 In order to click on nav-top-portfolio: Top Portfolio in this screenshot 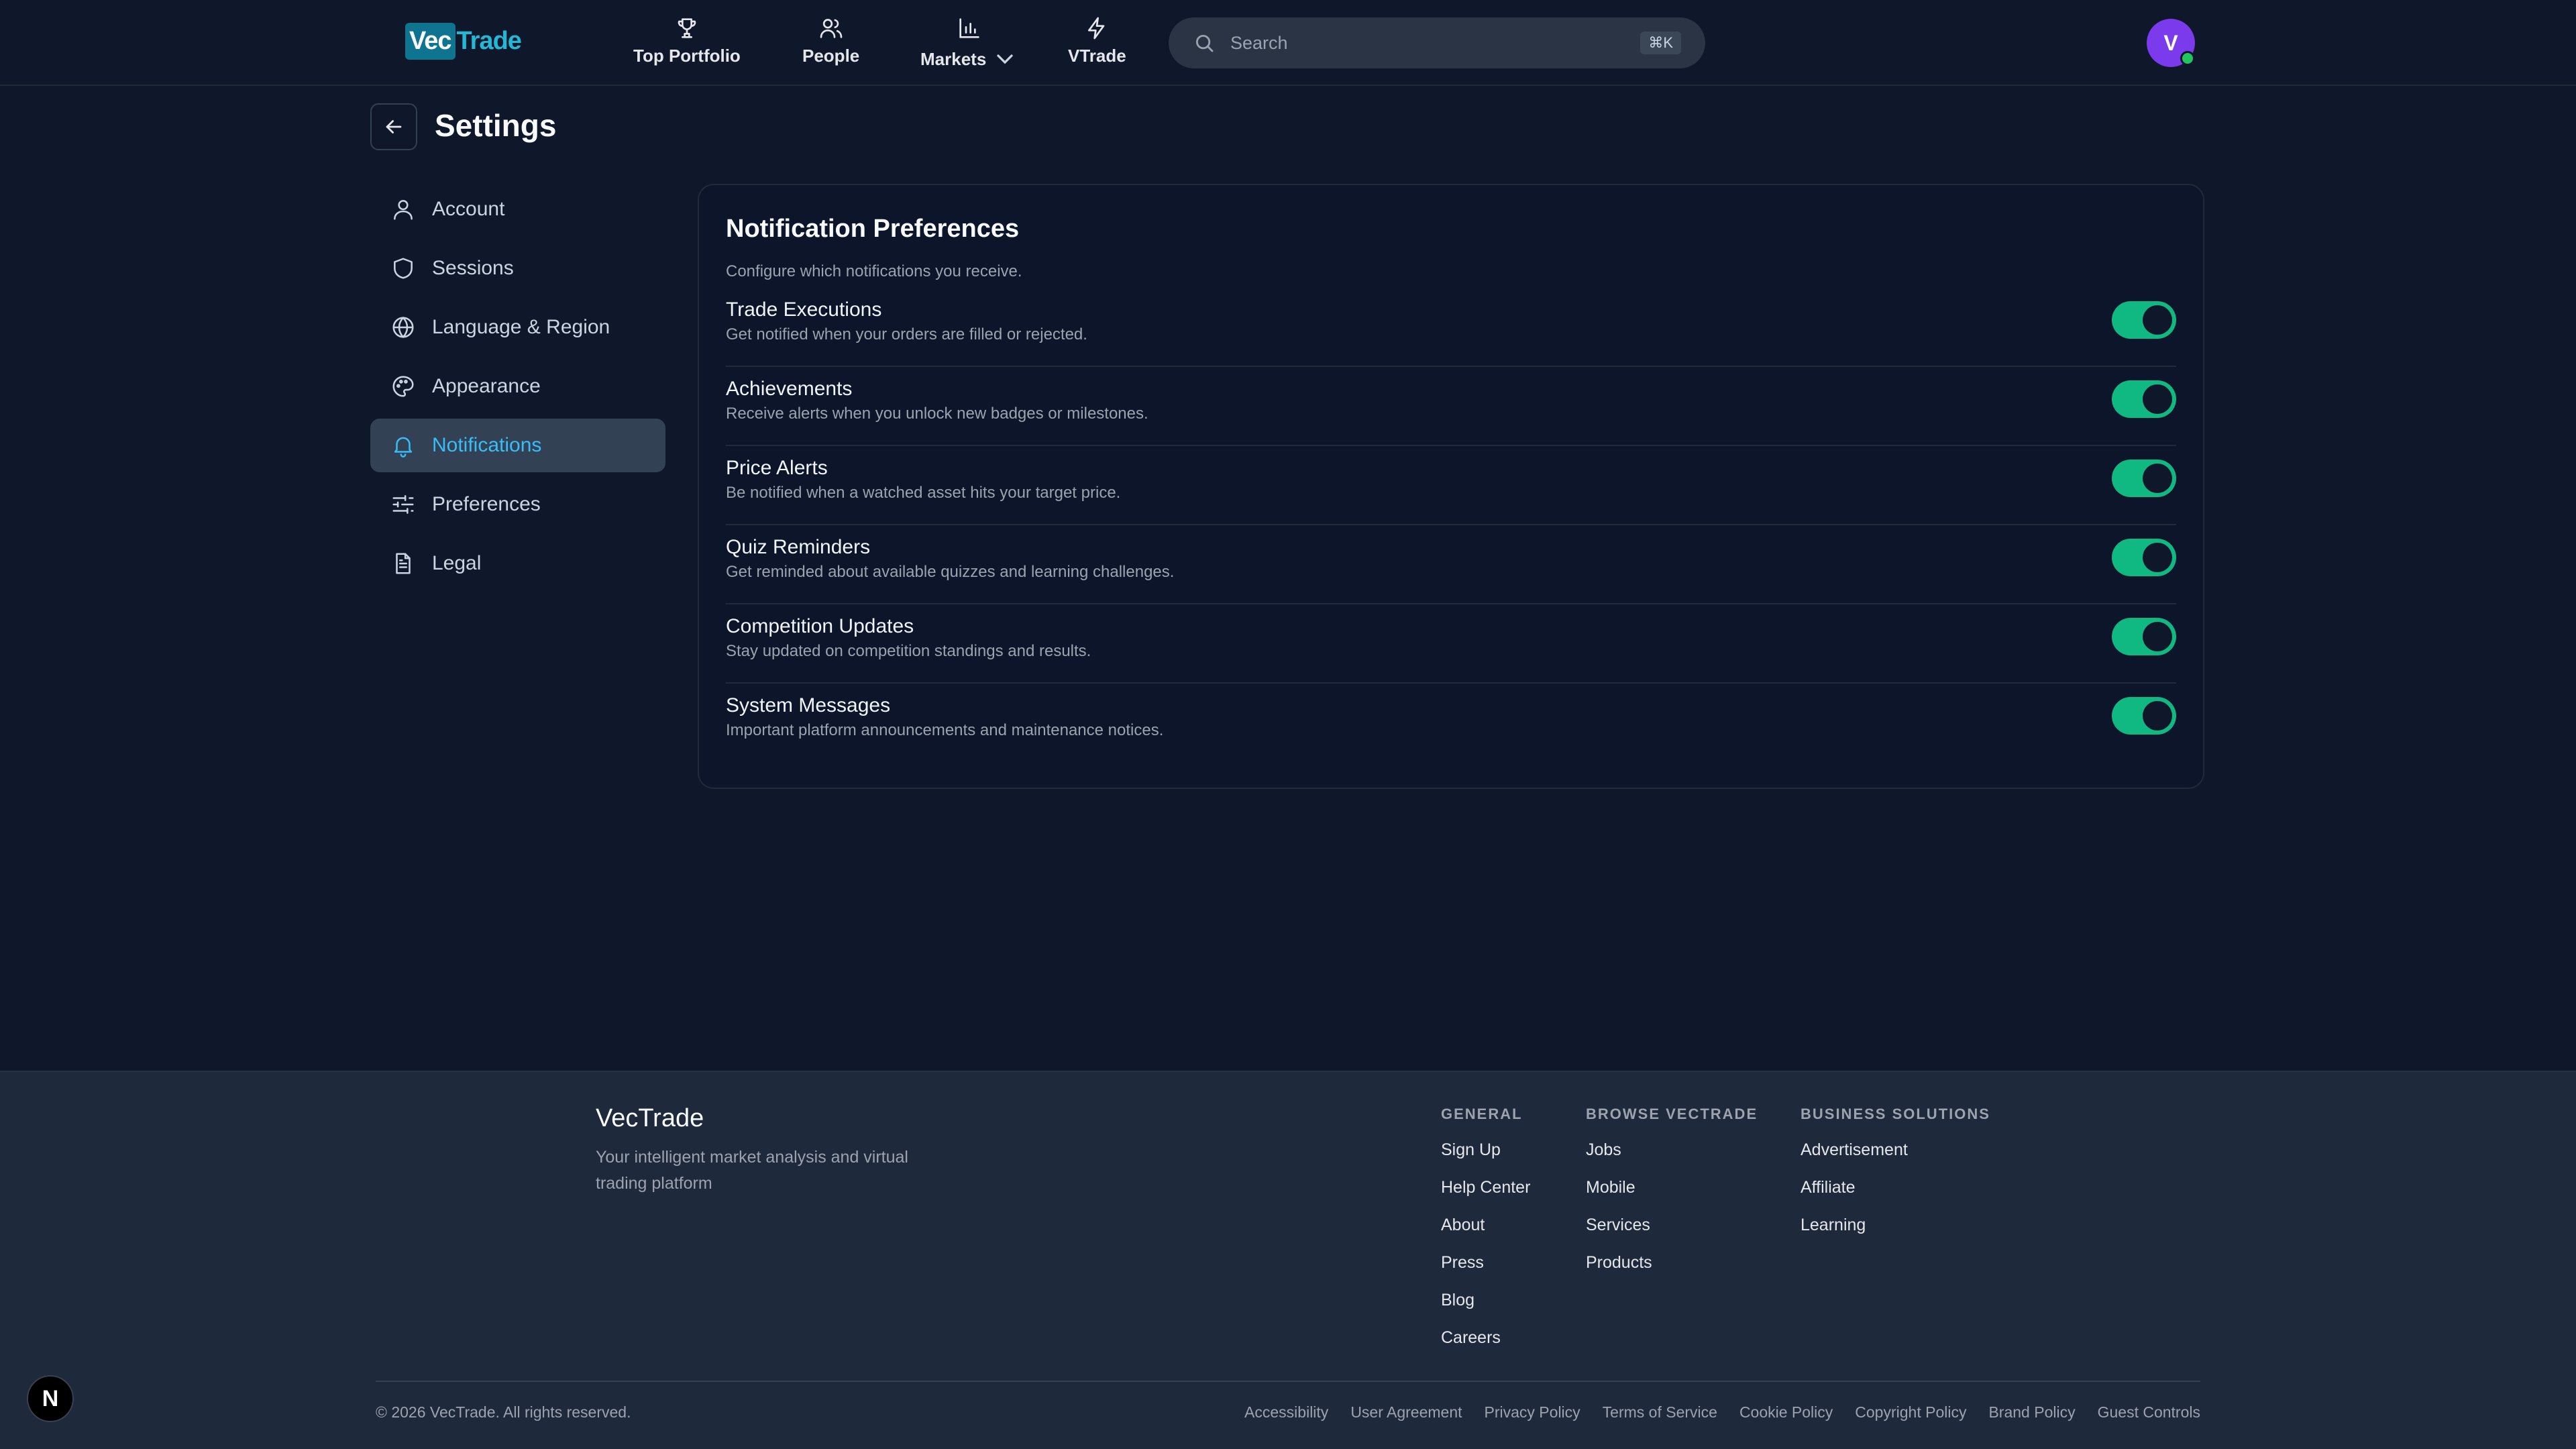, I will do `click(687, 40)`.